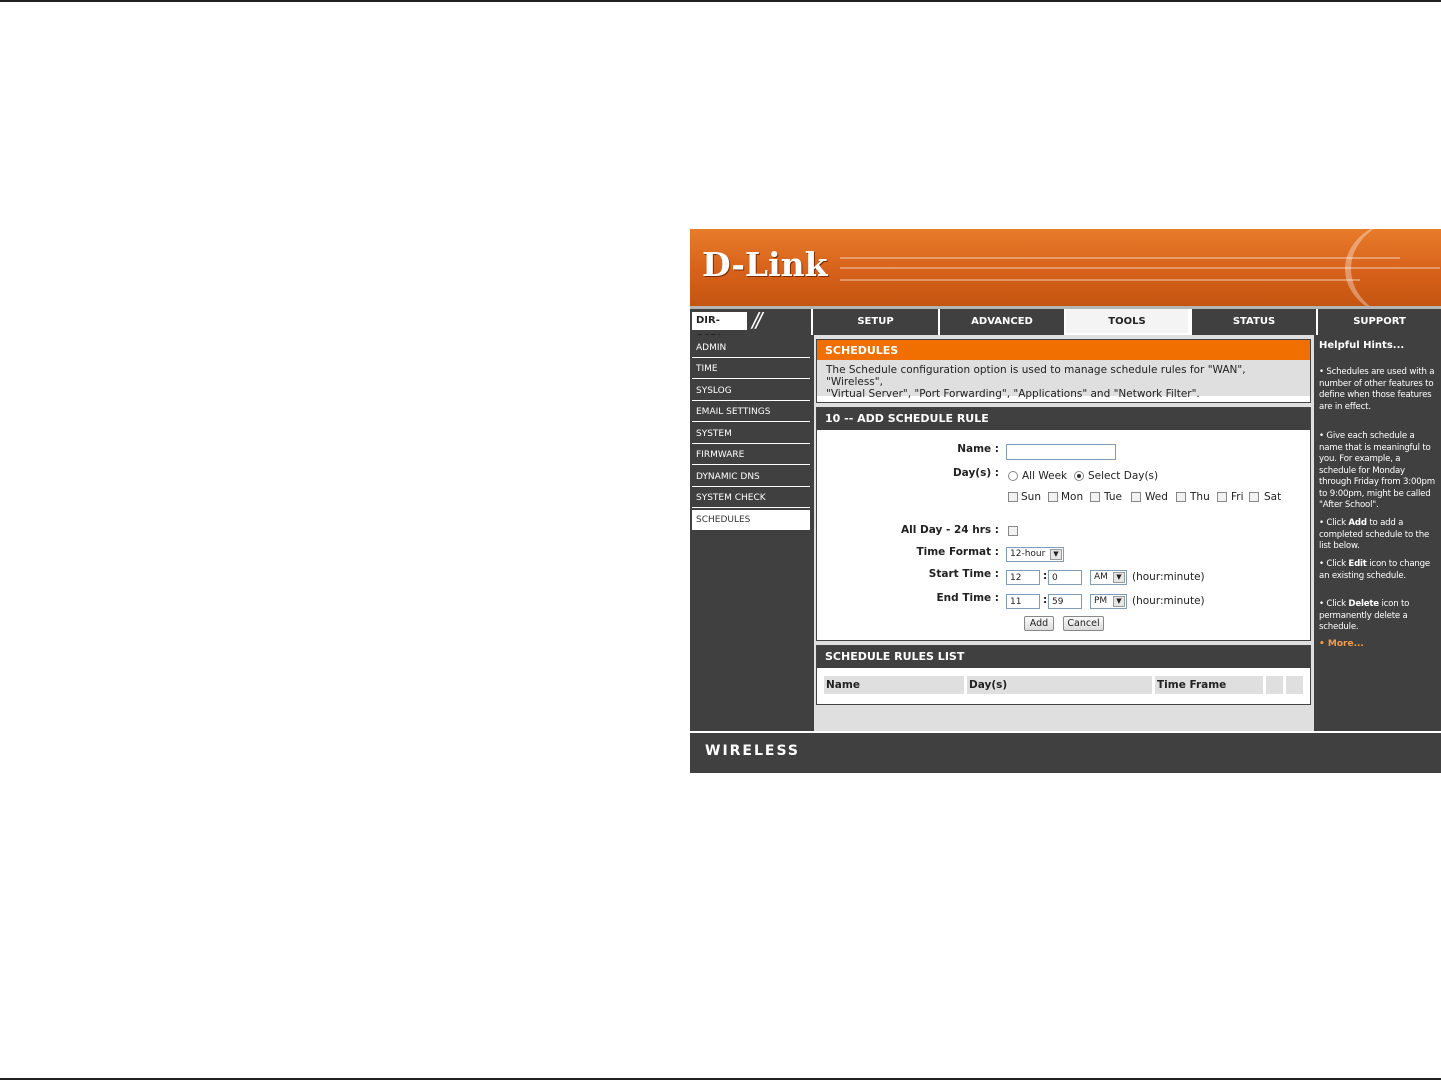  What do you see at coordinates (751, 434) in the screenshot?
I see `sidebar-item-system: SYSTEM` at bounding box center [751, 434].